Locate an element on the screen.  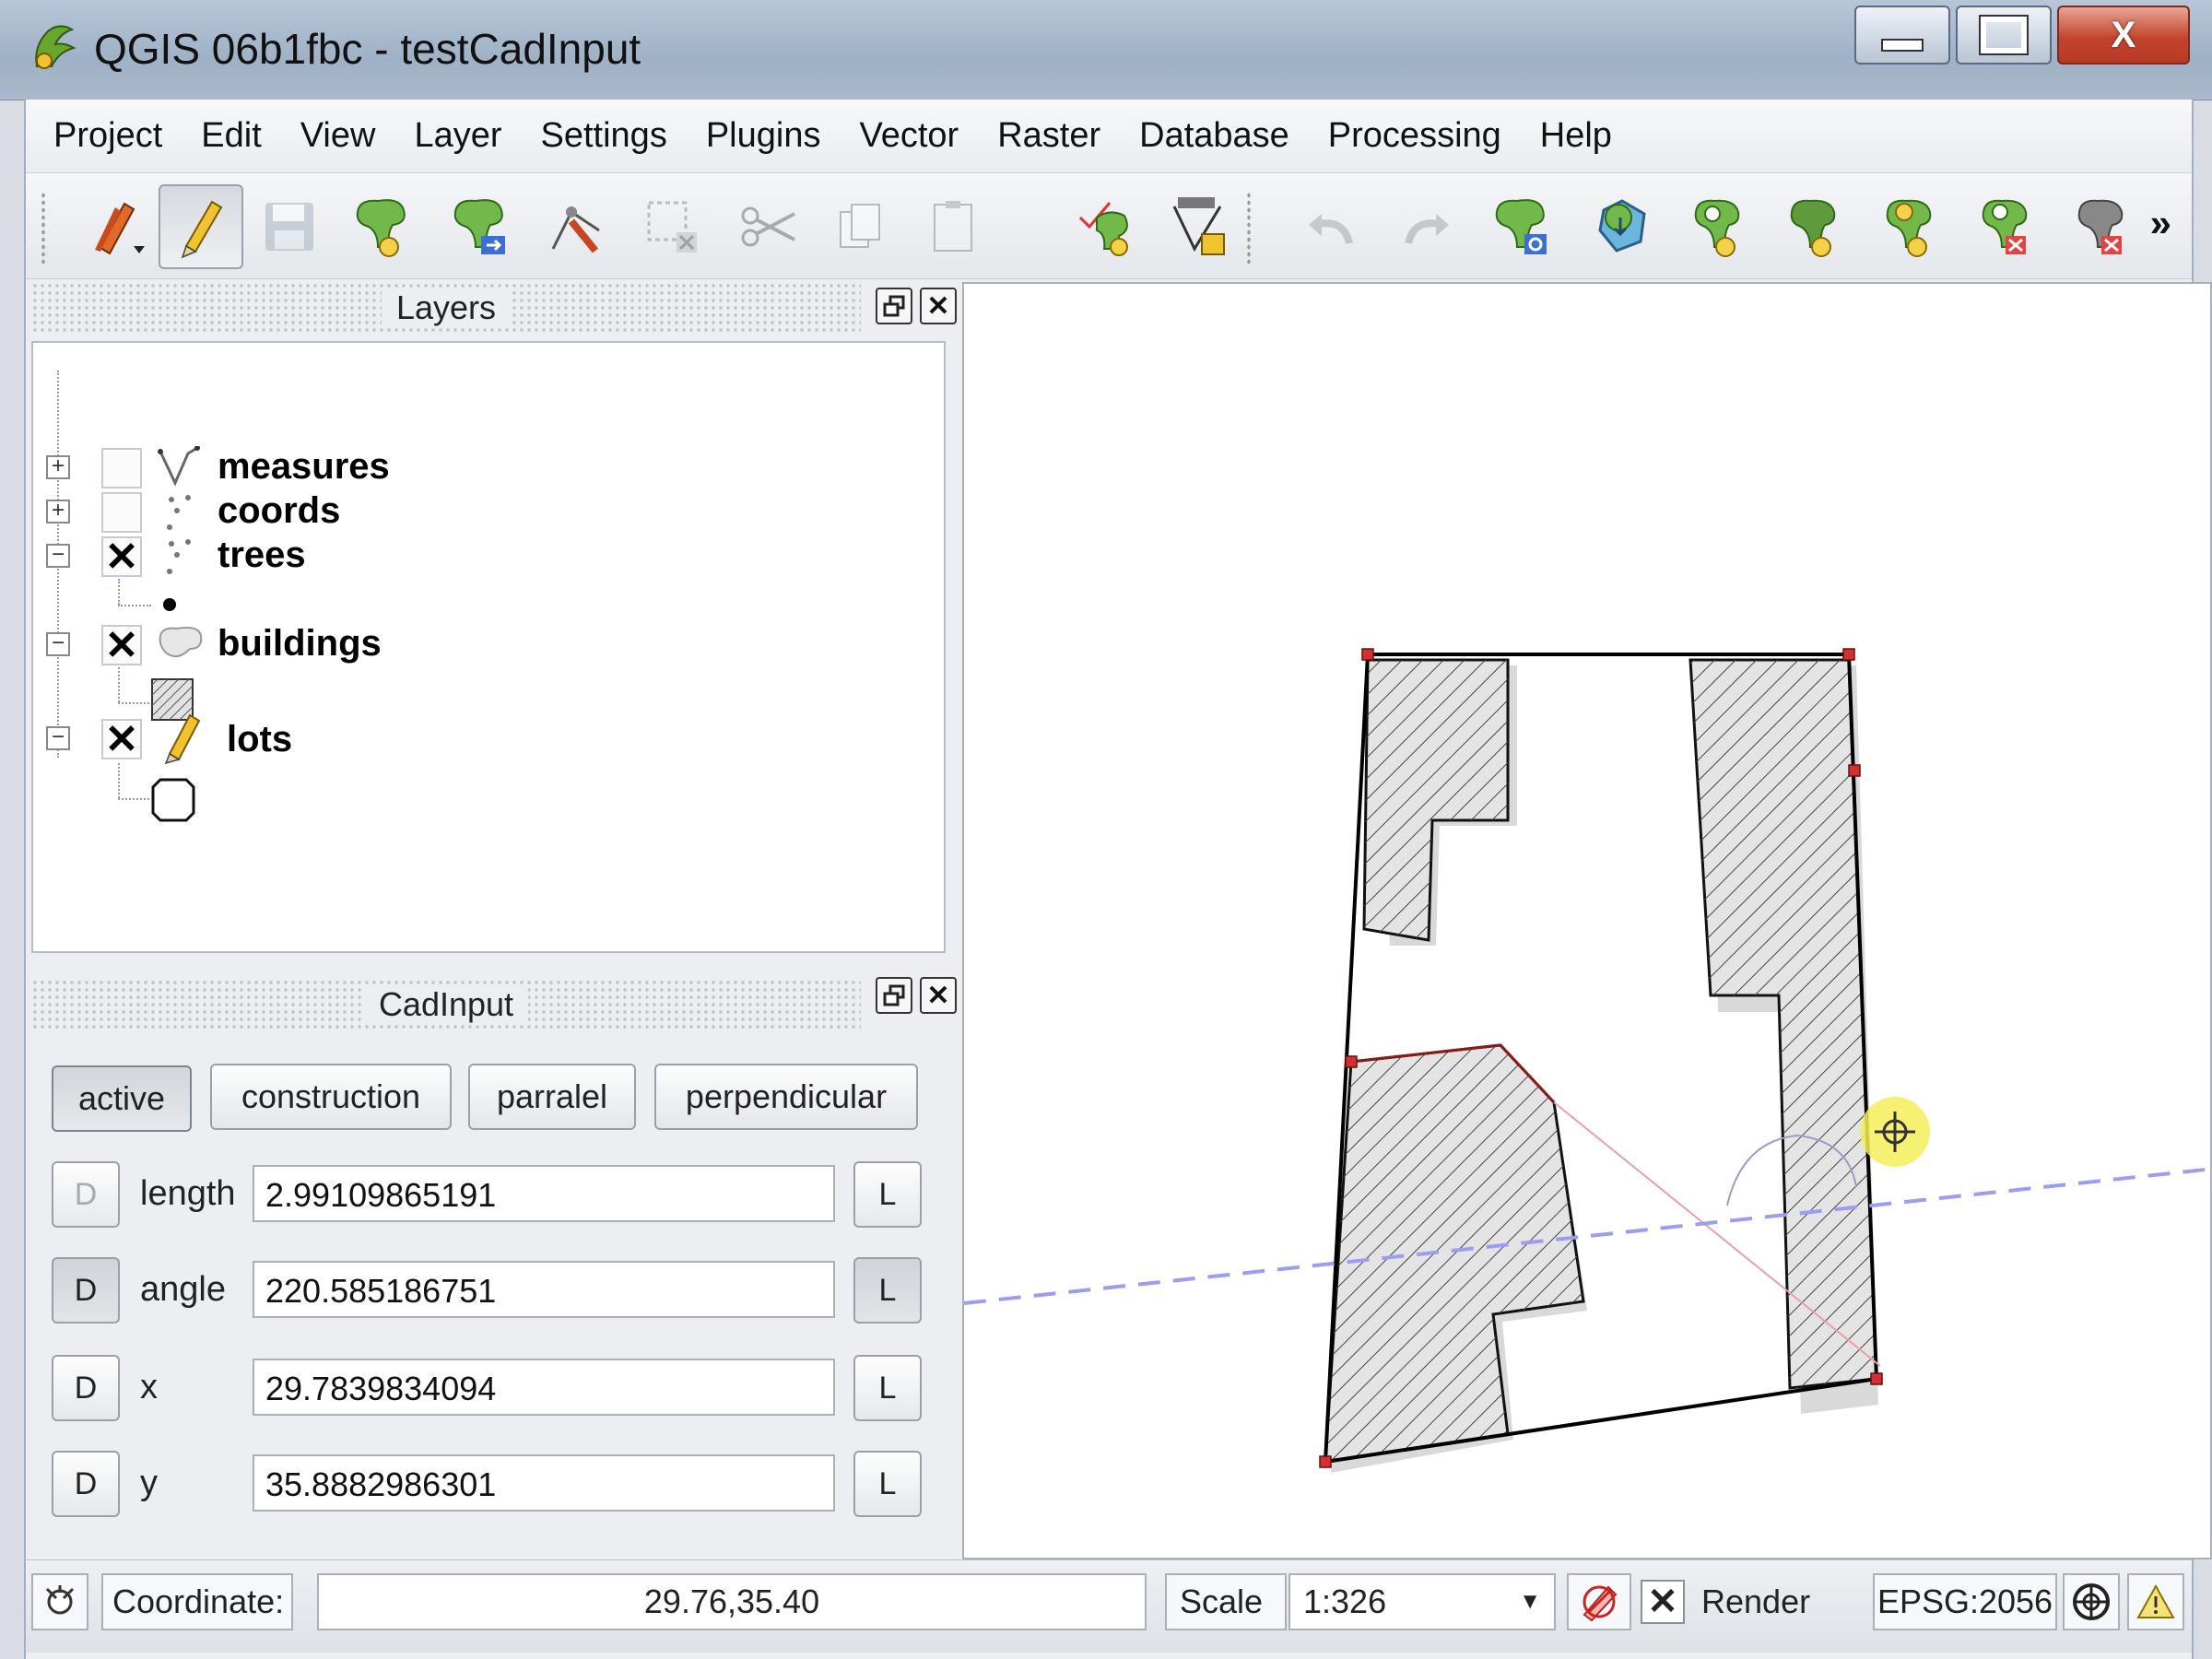
layer-name-measures: measures is located at coordinates (304, 467).